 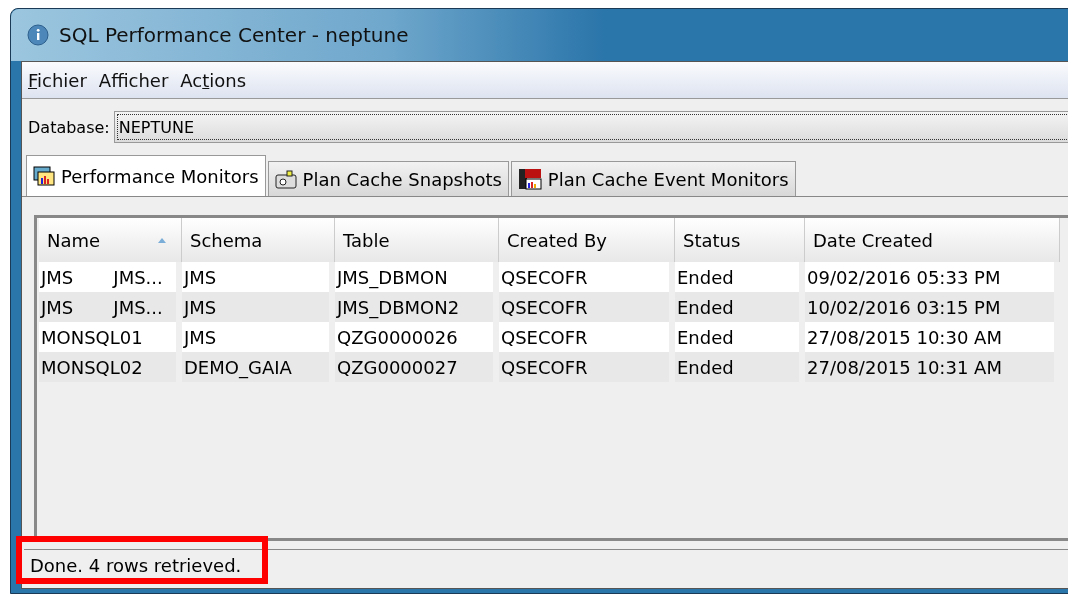 What do you see at coordinates (133, 80) in the screenshot?
I see `menu-item: Afficher` at bounding box center [133, 80].